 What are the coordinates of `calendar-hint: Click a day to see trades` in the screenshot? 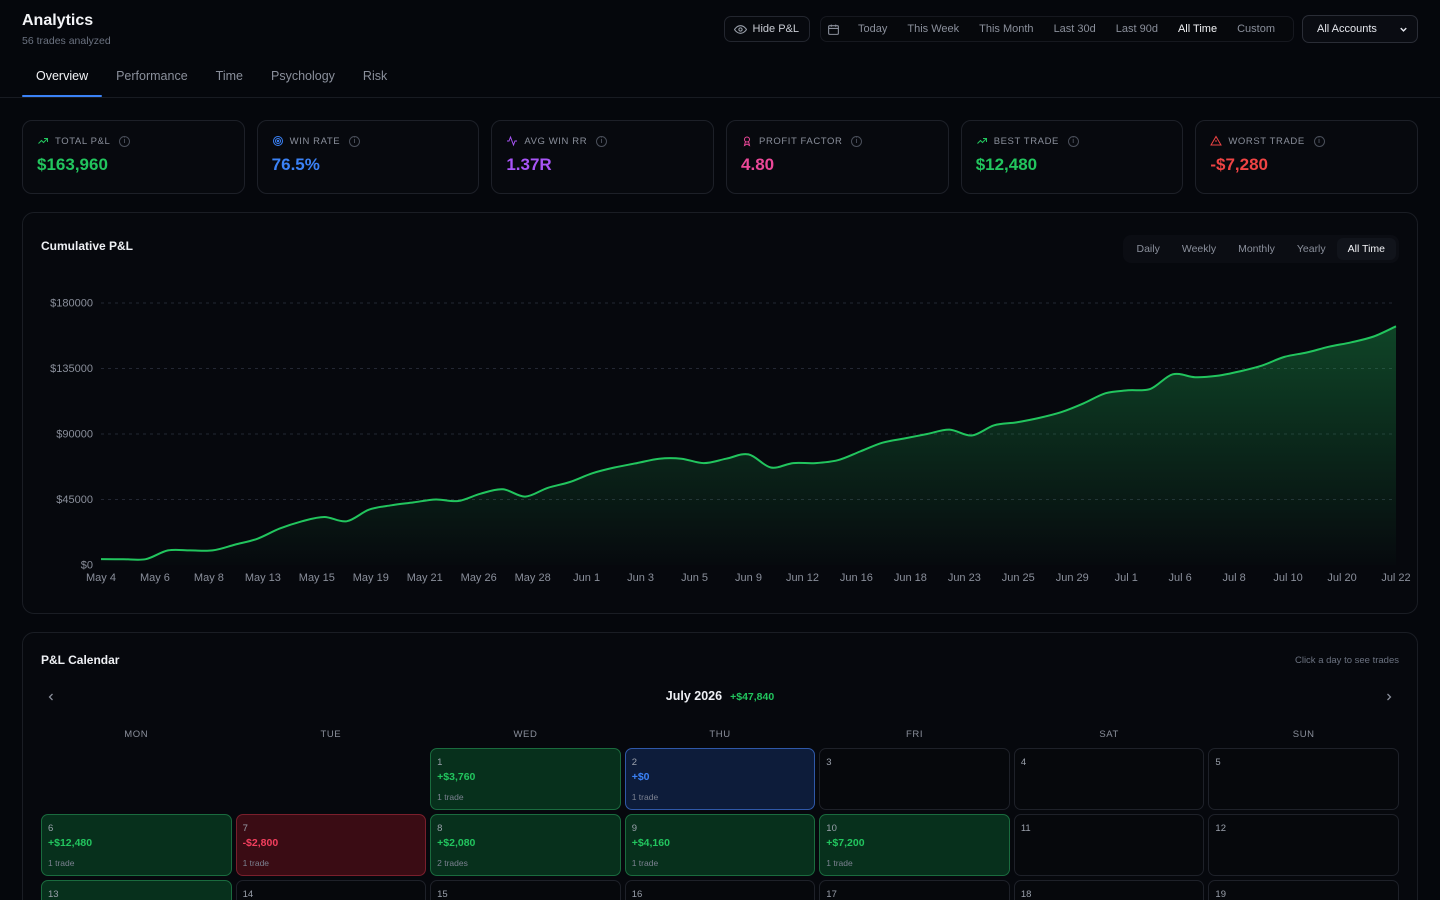 It's located at (1346, 660).